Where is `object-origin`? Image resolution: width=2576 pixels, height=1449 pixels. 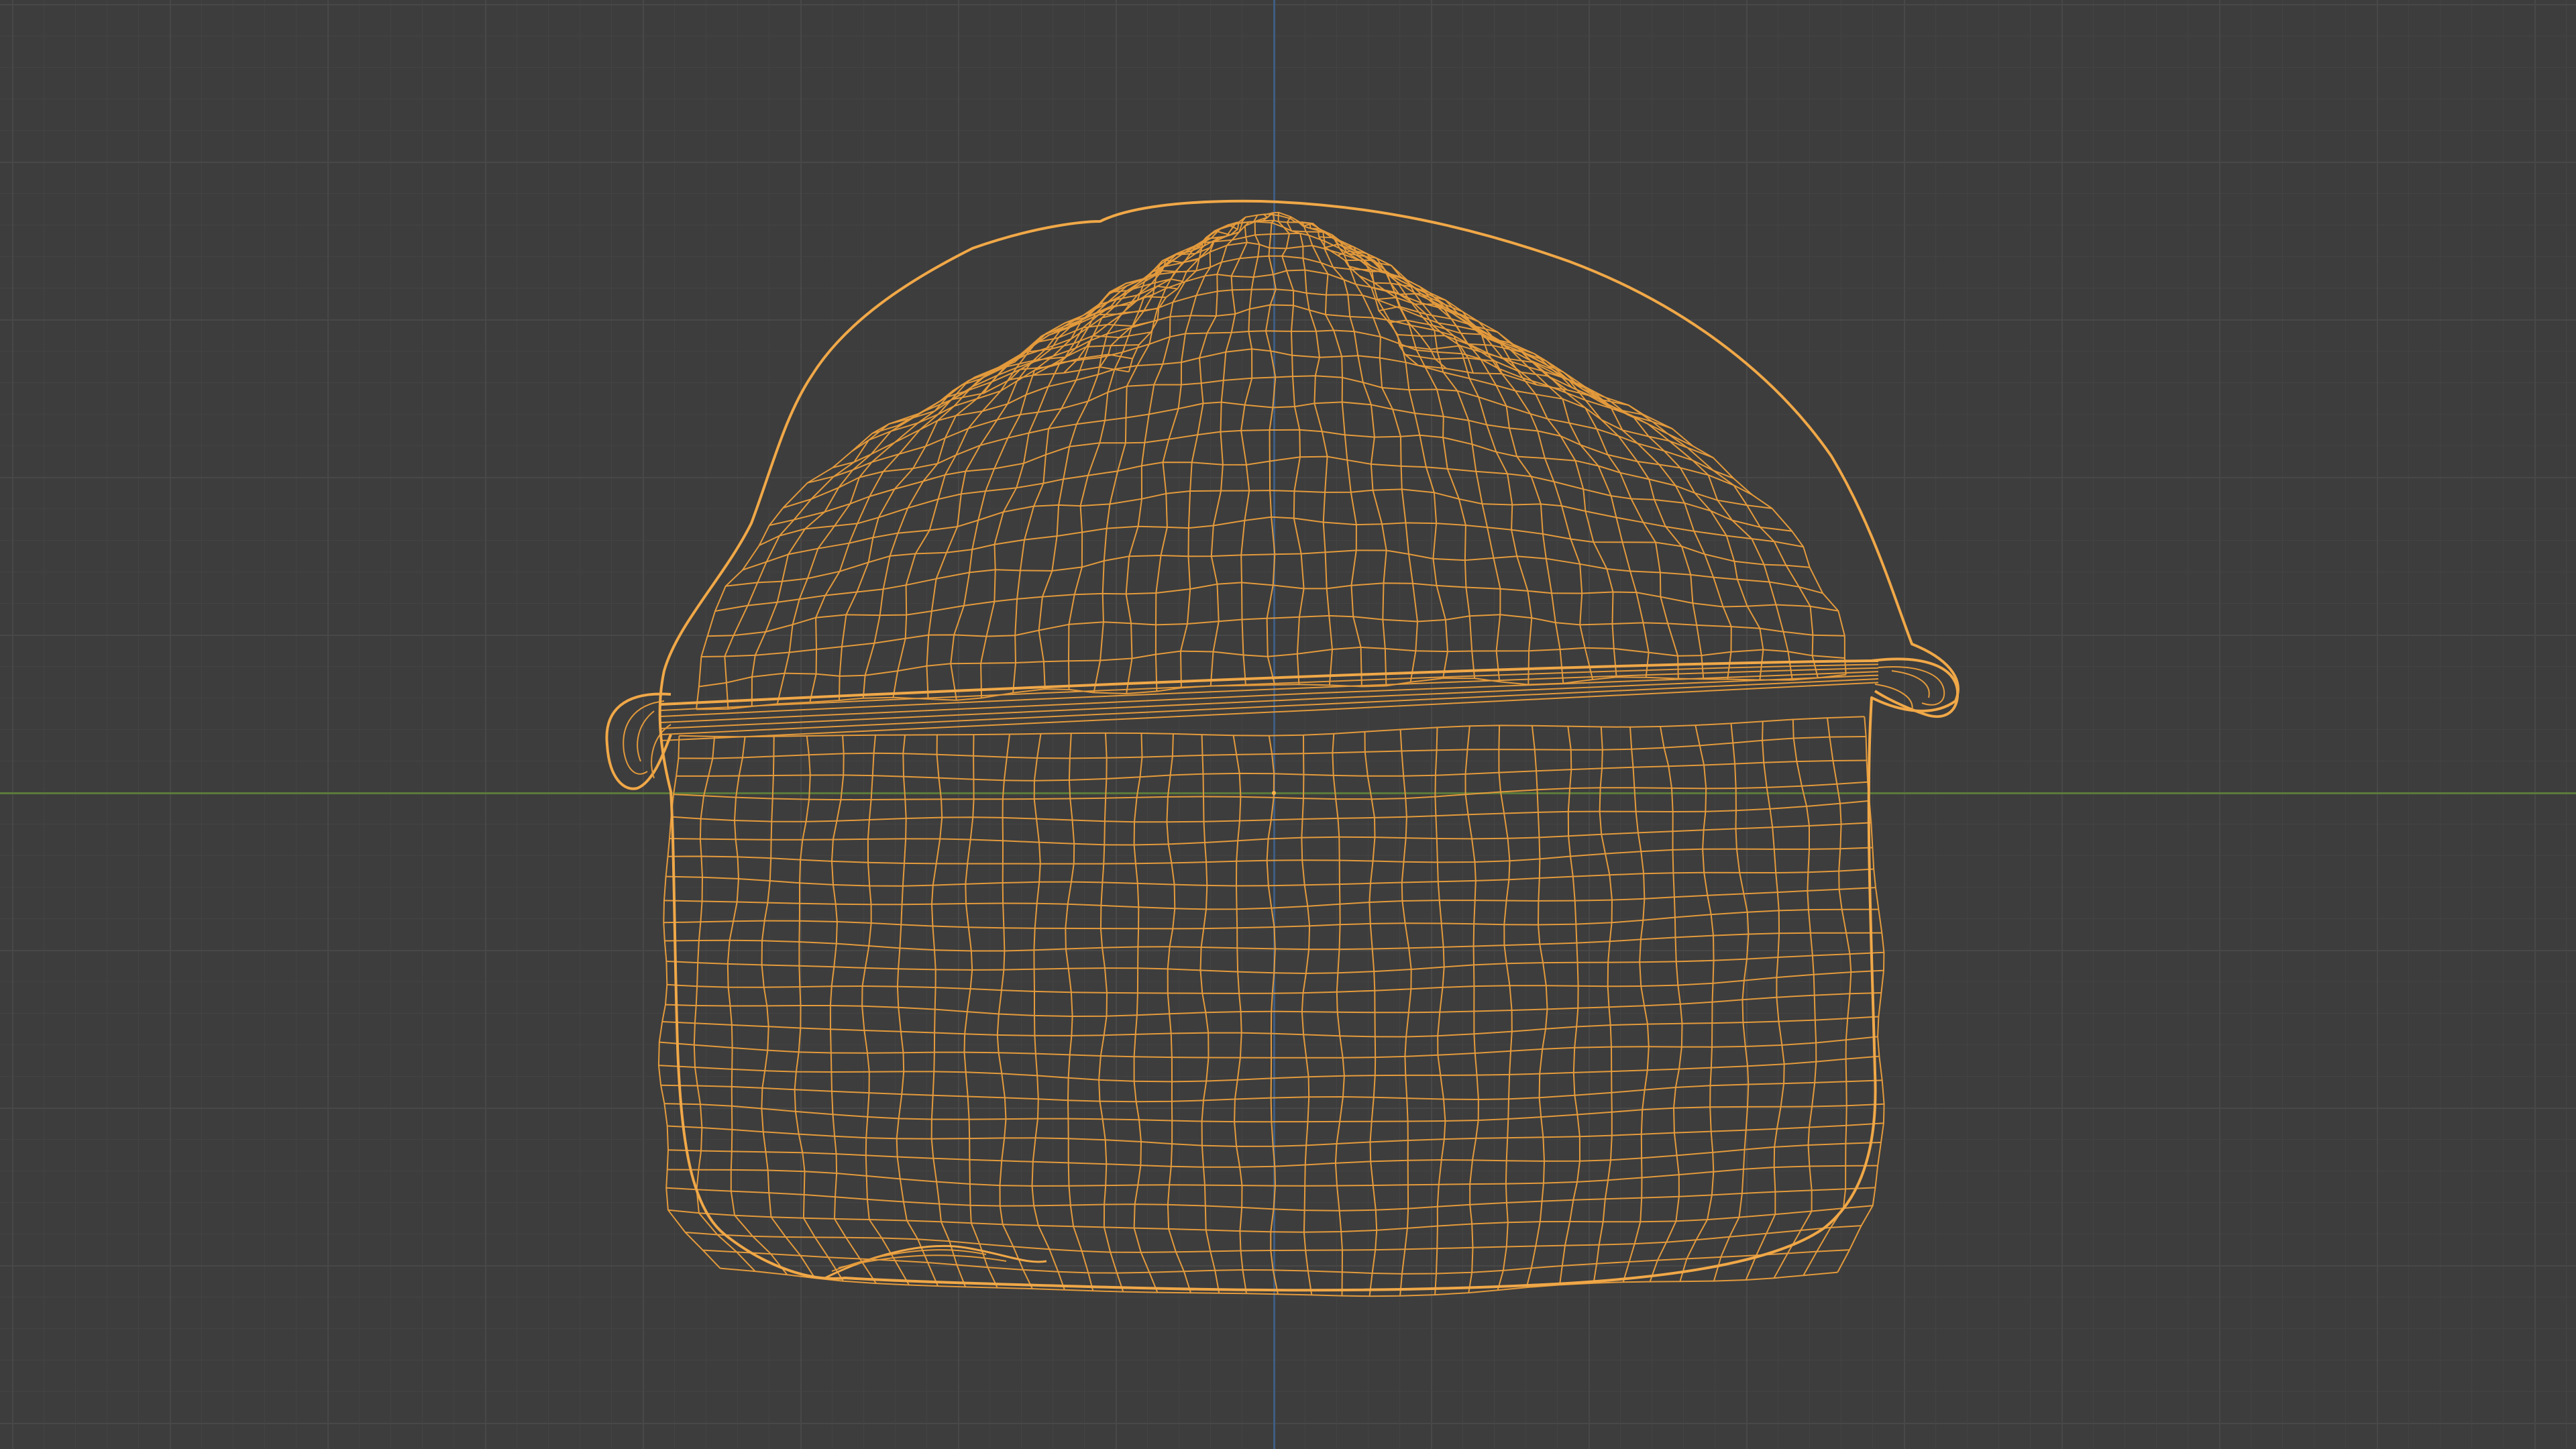 object-origin is located at coordinates (1274, 793).